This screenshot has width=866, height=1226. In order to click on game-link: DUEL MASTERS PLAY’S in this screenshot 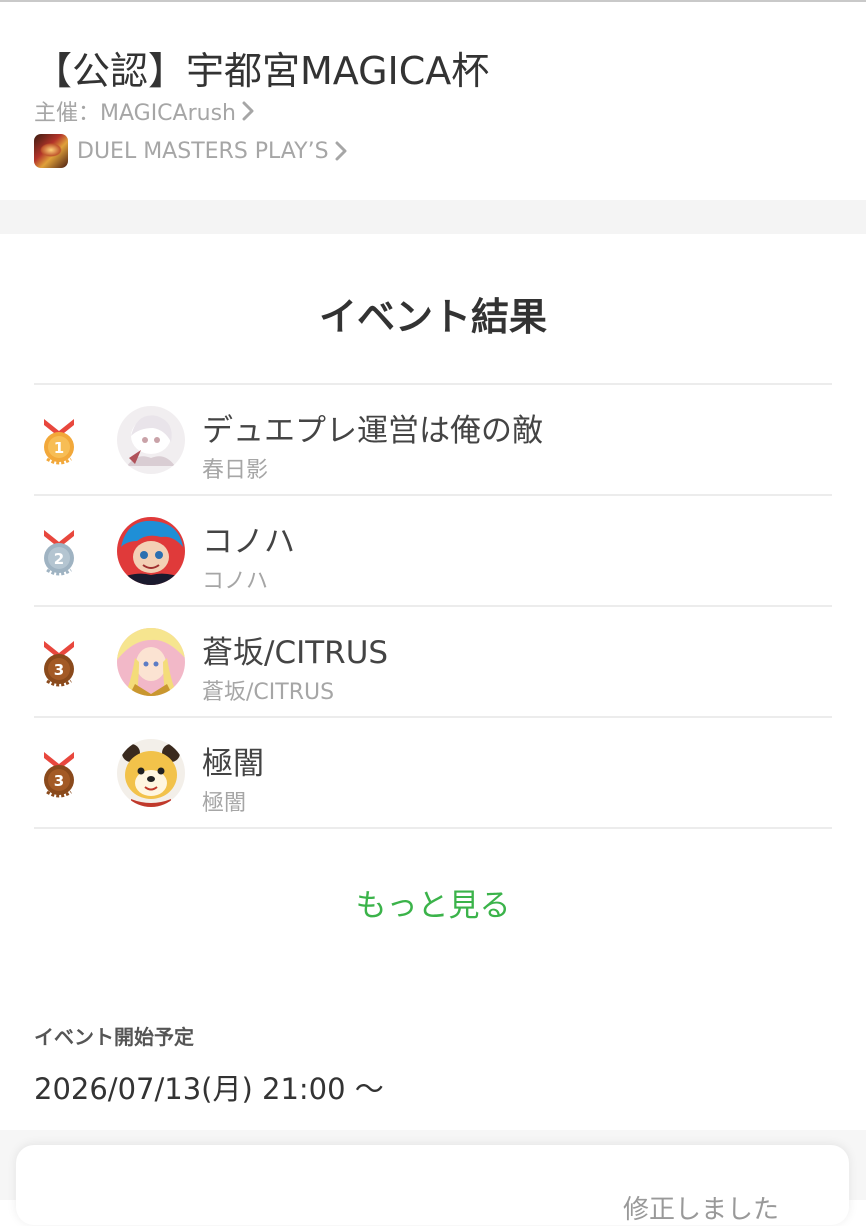, I will do `click(190, 151)`.